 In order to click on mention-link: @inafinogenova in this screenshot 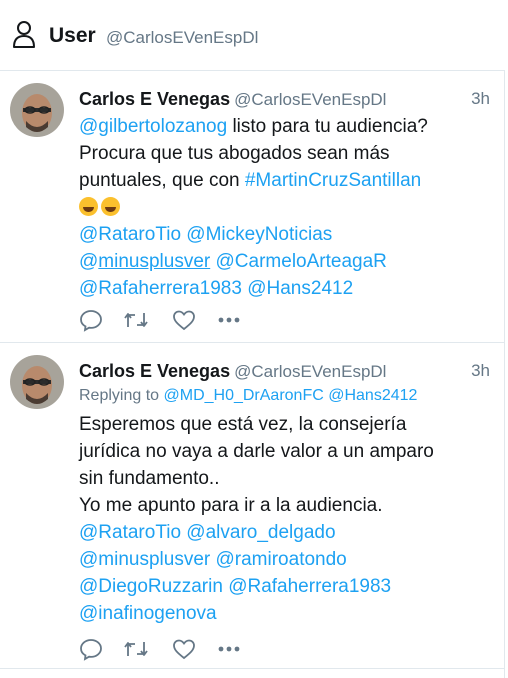, I will do `click(148, 613)`.